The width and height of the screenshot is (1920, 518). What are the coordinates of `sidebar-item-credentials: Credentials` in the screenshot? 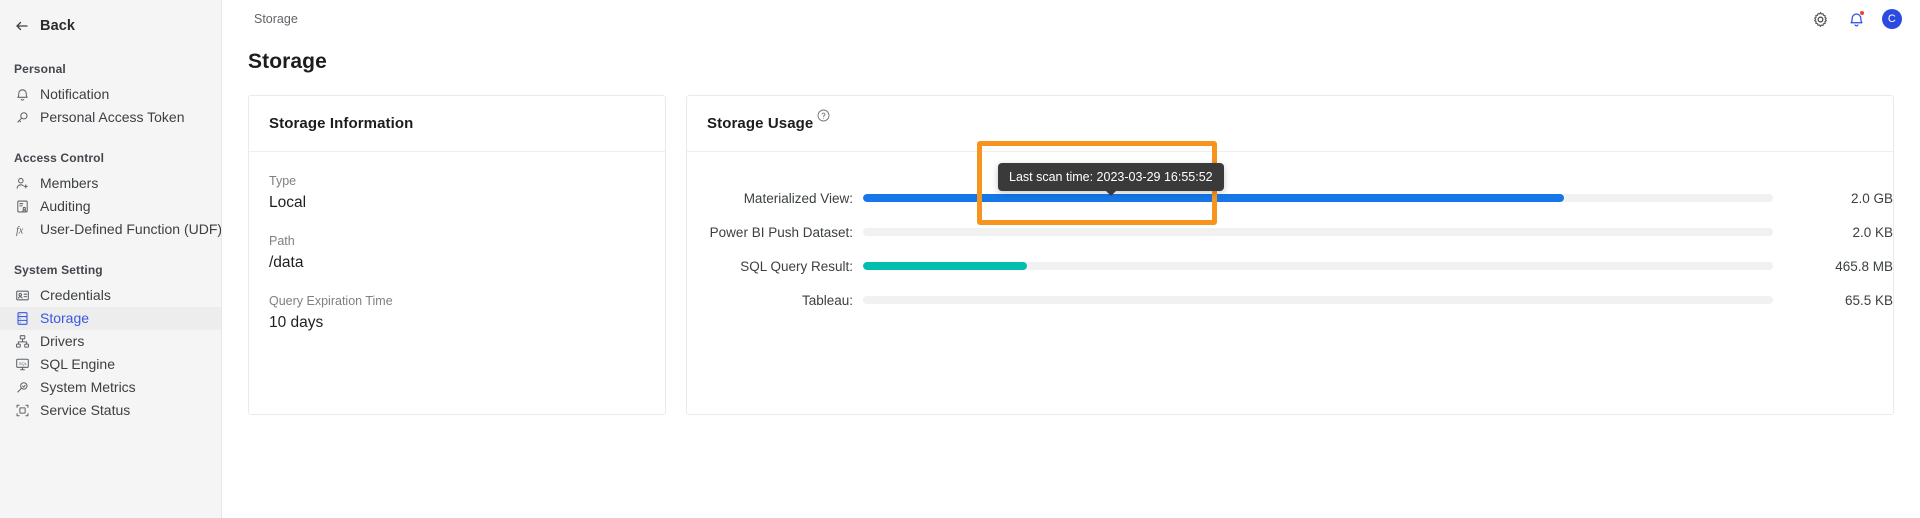 It's located at (110, 295).